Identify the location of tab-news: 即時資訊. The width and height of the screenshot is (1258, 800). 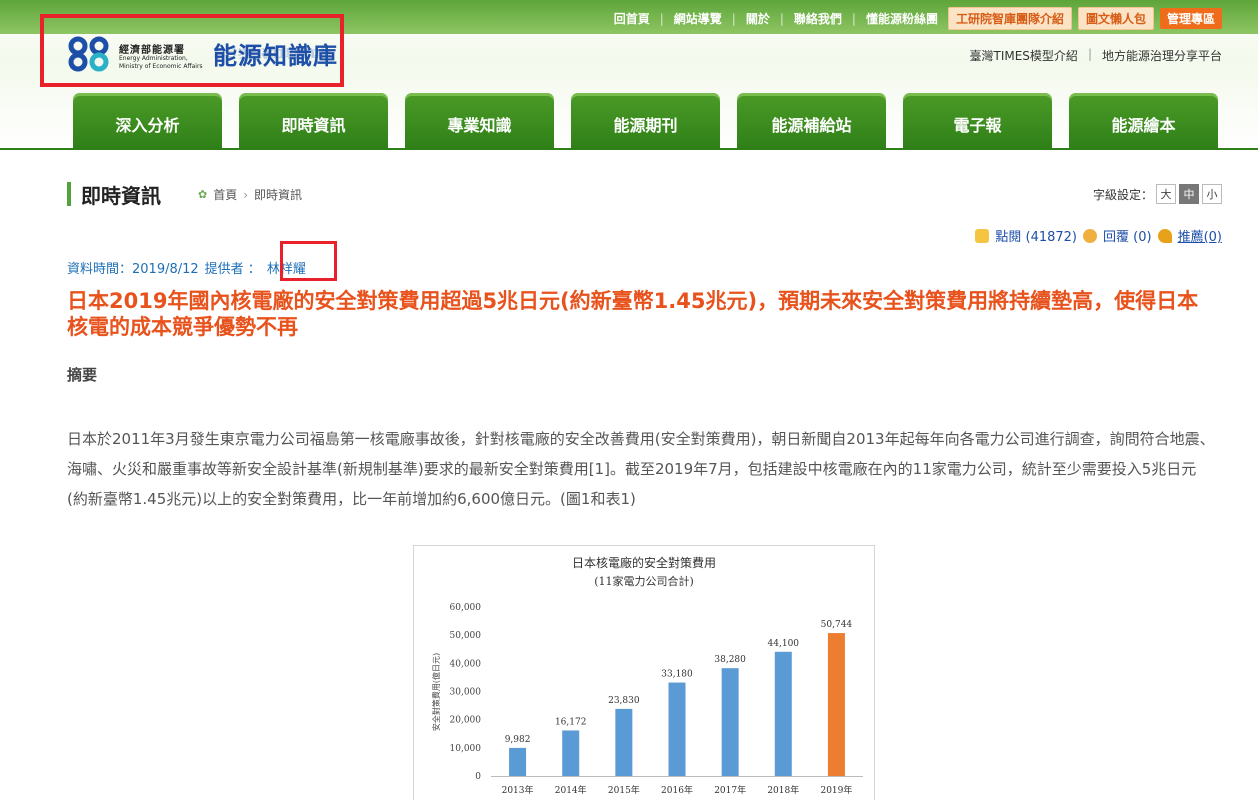
(313, 121).